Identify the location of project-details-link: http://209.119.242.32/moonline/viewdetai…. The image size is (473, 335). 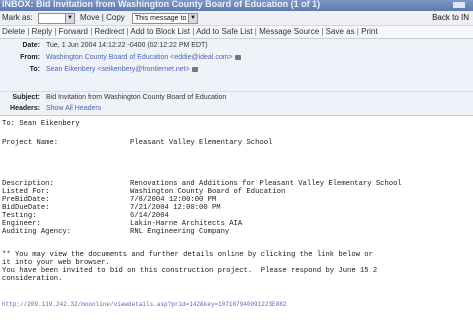
(144, 305).